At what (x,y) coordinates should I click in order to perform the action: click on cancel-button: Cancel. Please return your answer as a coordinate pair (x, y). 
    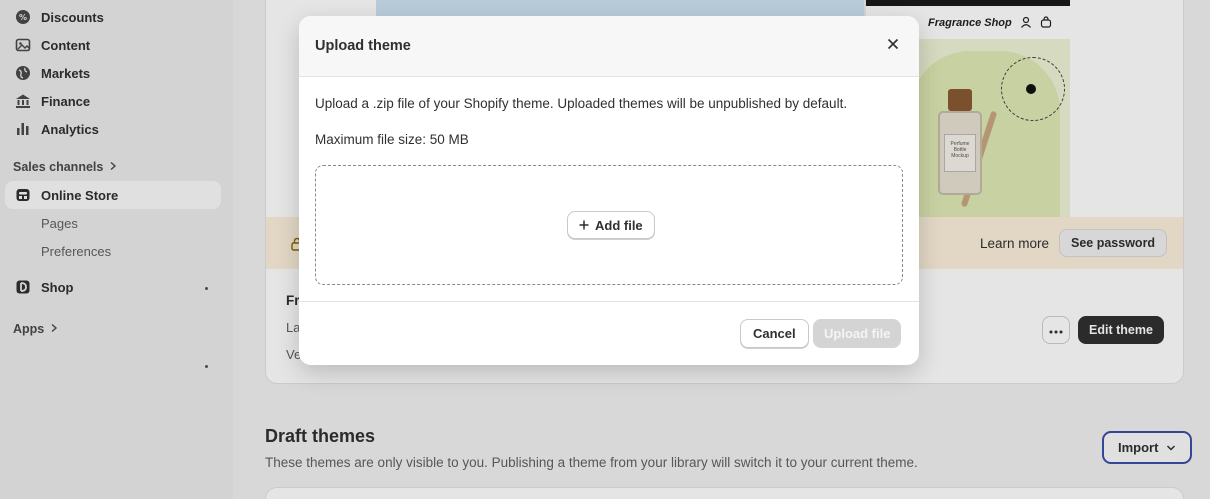
    Looking at the image, I should click on (774, 333).